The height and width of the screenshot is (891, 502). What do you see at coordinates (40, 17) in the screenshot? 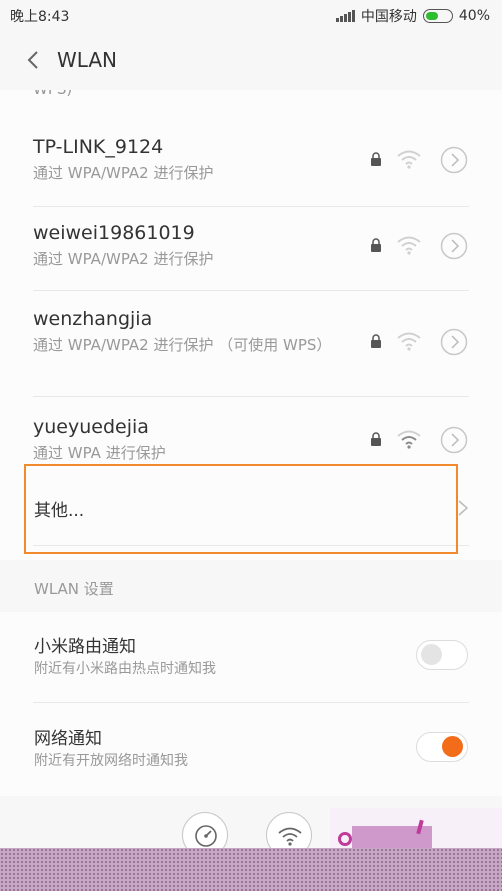
I see `status-time: 晚上8:43` at bounding box center [40, 17].